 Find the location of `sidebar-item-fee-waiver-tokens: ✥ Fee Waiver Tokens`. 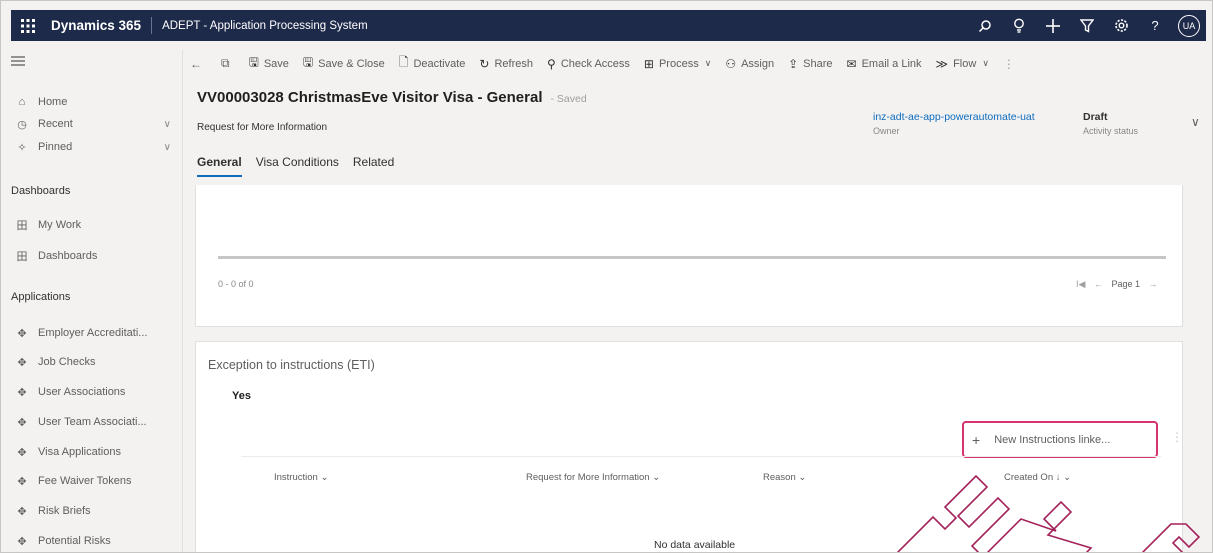

sidebar-item-fee-waiver-tokens: ✥ Fee Waiver Tokens is located at coordinates (92, 481).